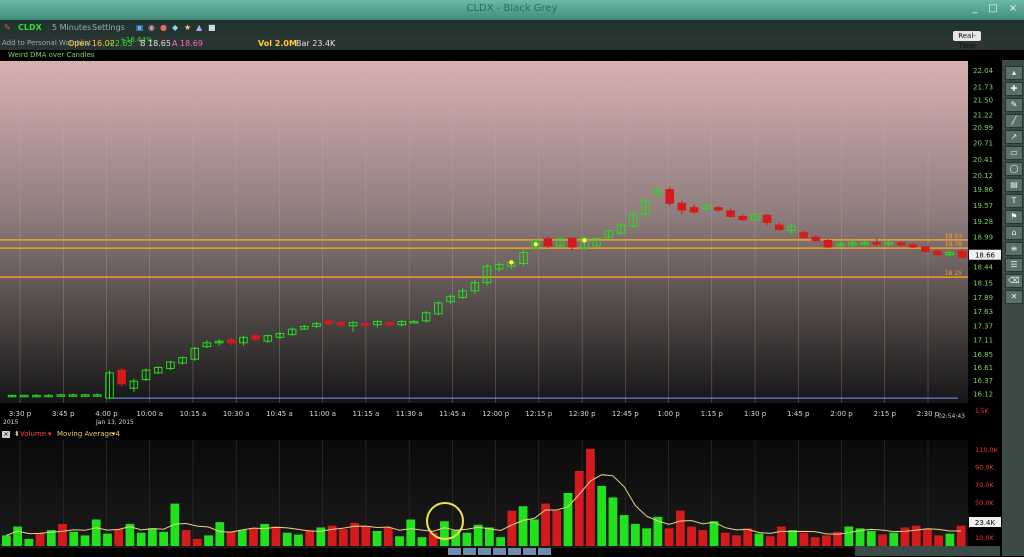 This screenshot has width=1024, height=557. I want to click on side-tool-icon-6: ▭, so click(1014, 153).